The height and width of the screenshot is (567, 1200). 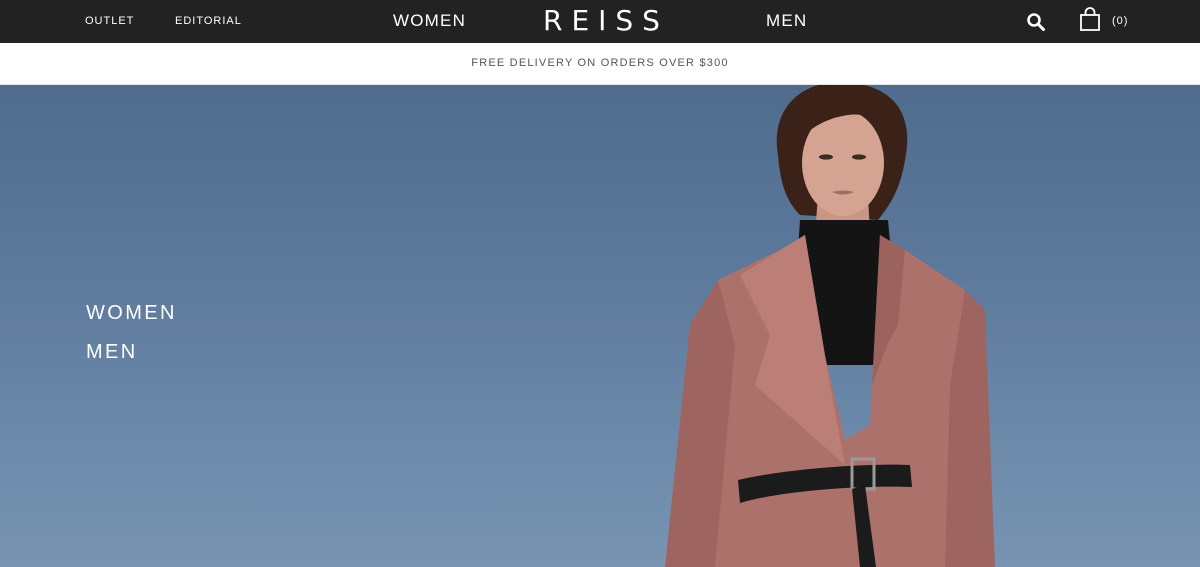 What do you see at coordinates (429, 21) in the screenshot?
I see `nav-women-link: WOMEN` at bounding box center [429, 21].